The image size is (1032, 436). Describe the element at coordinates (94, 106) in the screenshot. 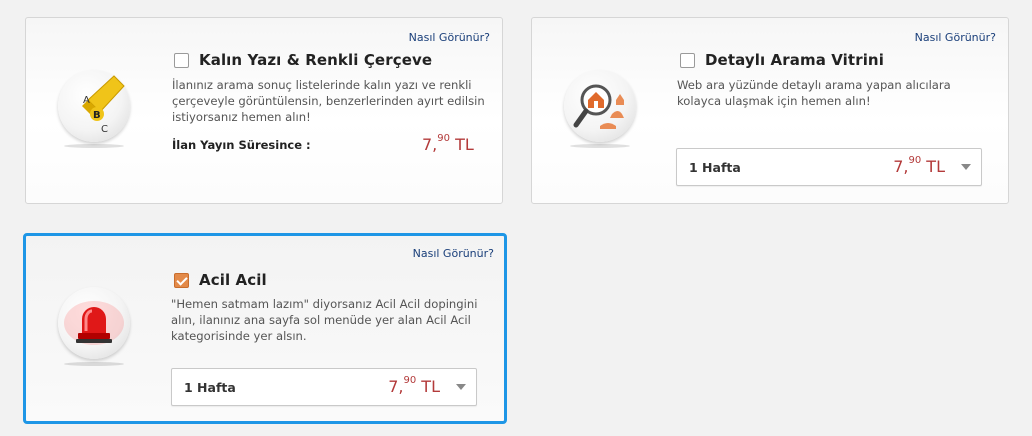

I see `abc-highlighter-icon: A B C` at that location.